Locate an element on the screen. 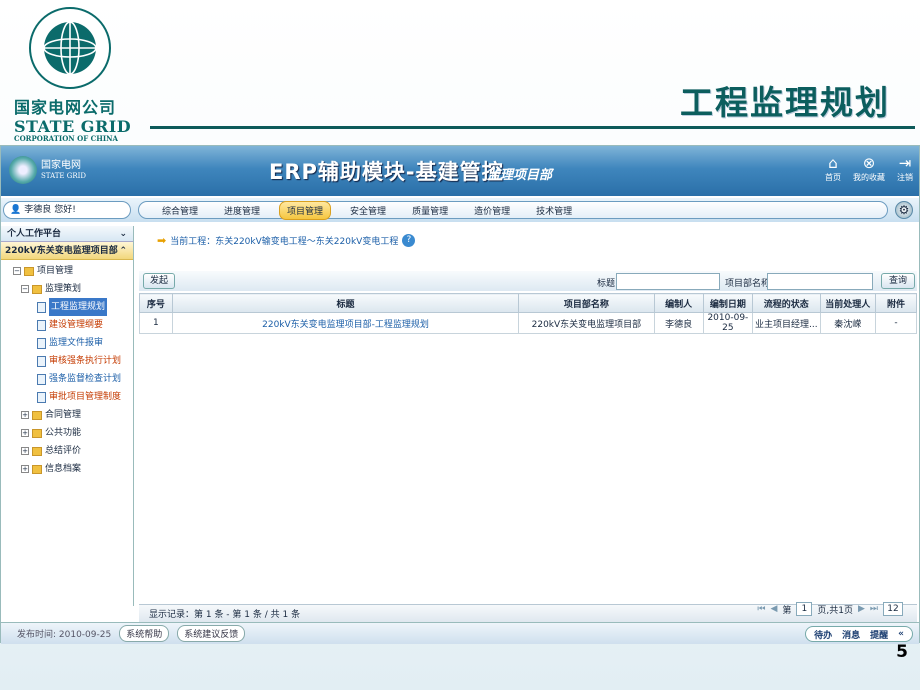 This screenshot has width=920, height=690. menu-item-technical: 技术管理 is located at coordinates (554, 210).